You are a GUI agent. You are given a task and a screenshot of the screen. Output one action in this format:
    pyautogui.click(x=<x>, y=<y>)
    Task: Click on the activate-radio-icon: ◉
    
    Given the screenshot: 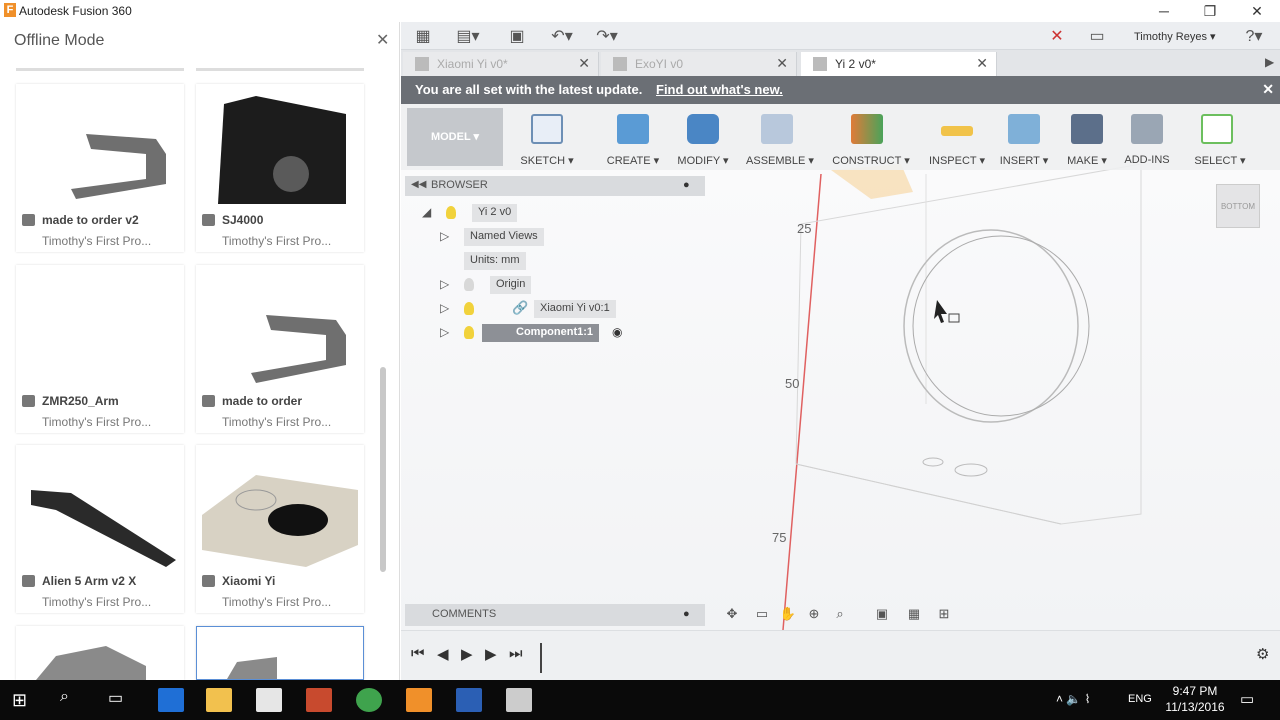 What is the action you would take?
    pyautogui.click(x=617, y=332)
    